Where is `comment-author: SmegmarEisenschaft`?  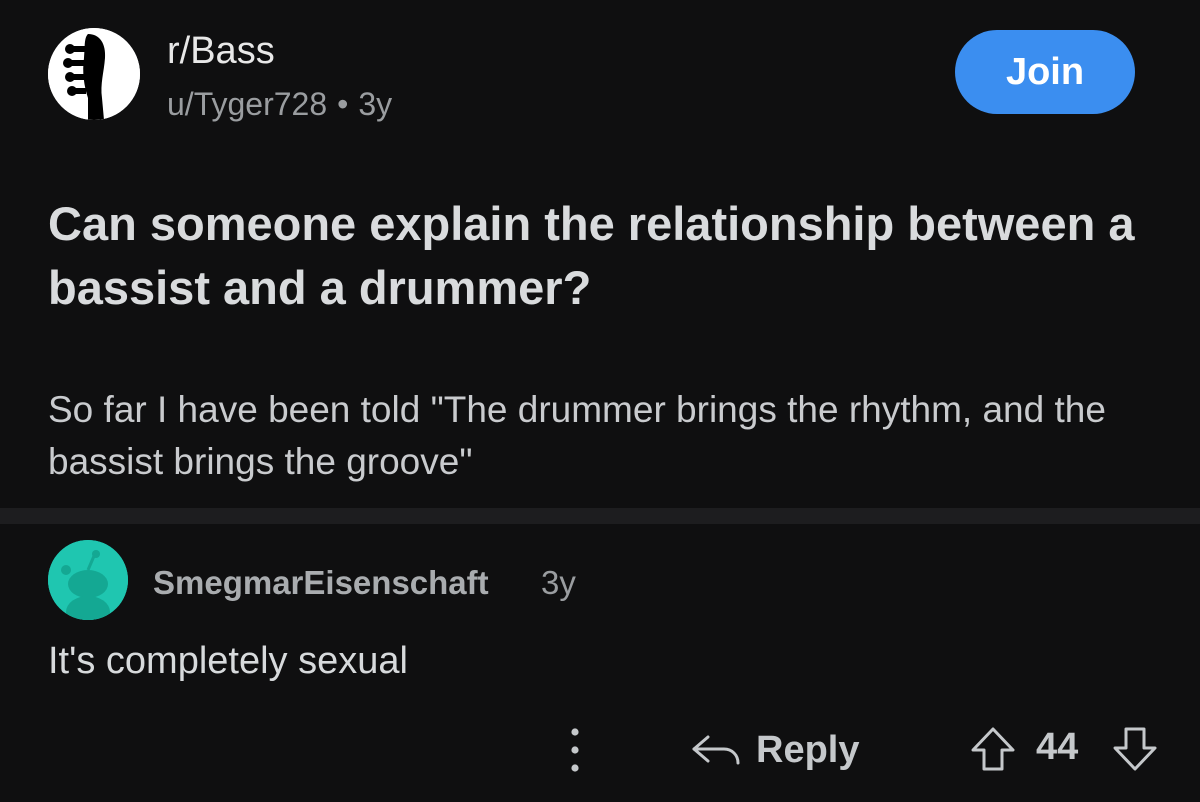 comment-author: SmegmarEisenschaft is located at coordinates (321, 583).